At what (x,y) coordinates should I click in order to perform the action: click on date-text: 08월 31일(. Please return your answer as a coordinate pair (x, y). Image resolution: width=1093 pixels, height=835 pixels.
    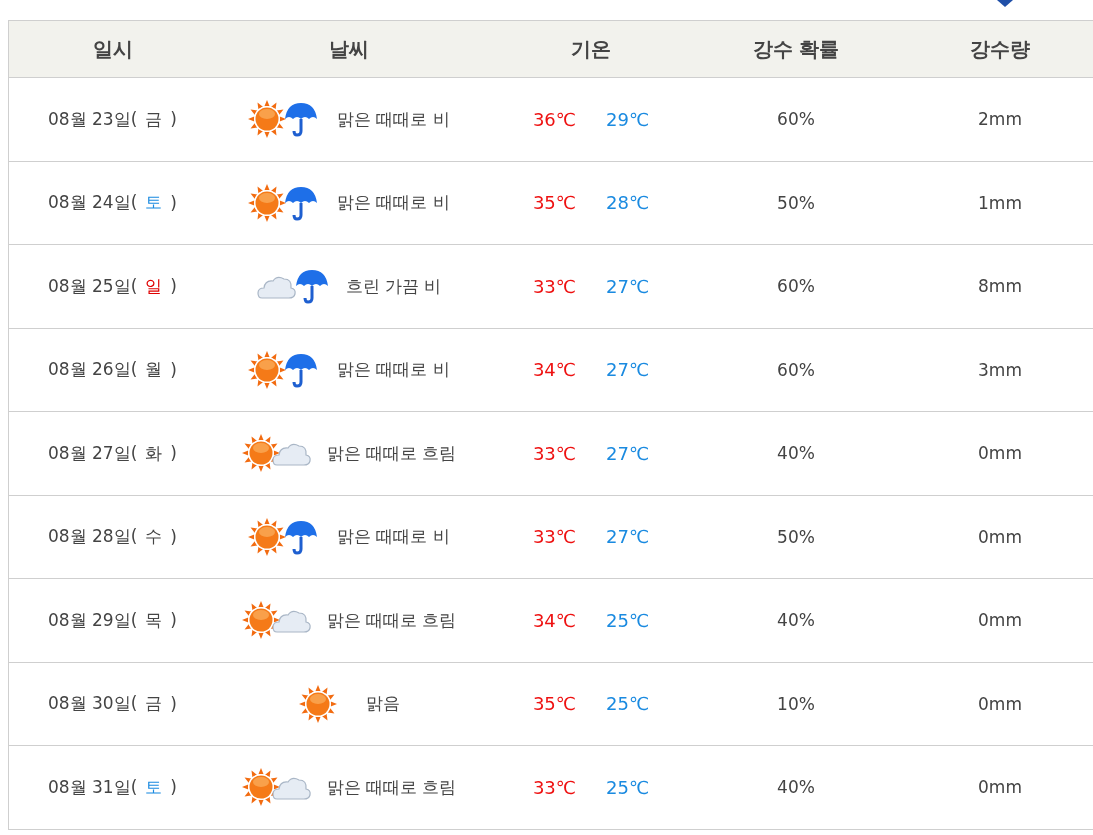
    Looking at the image, I should click on (93, 787).